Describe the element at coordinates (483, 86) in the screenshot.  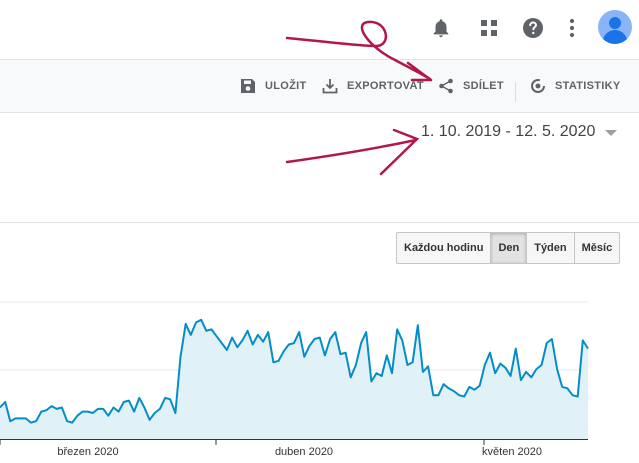
I see `share-label: SDÍLET` at that location.